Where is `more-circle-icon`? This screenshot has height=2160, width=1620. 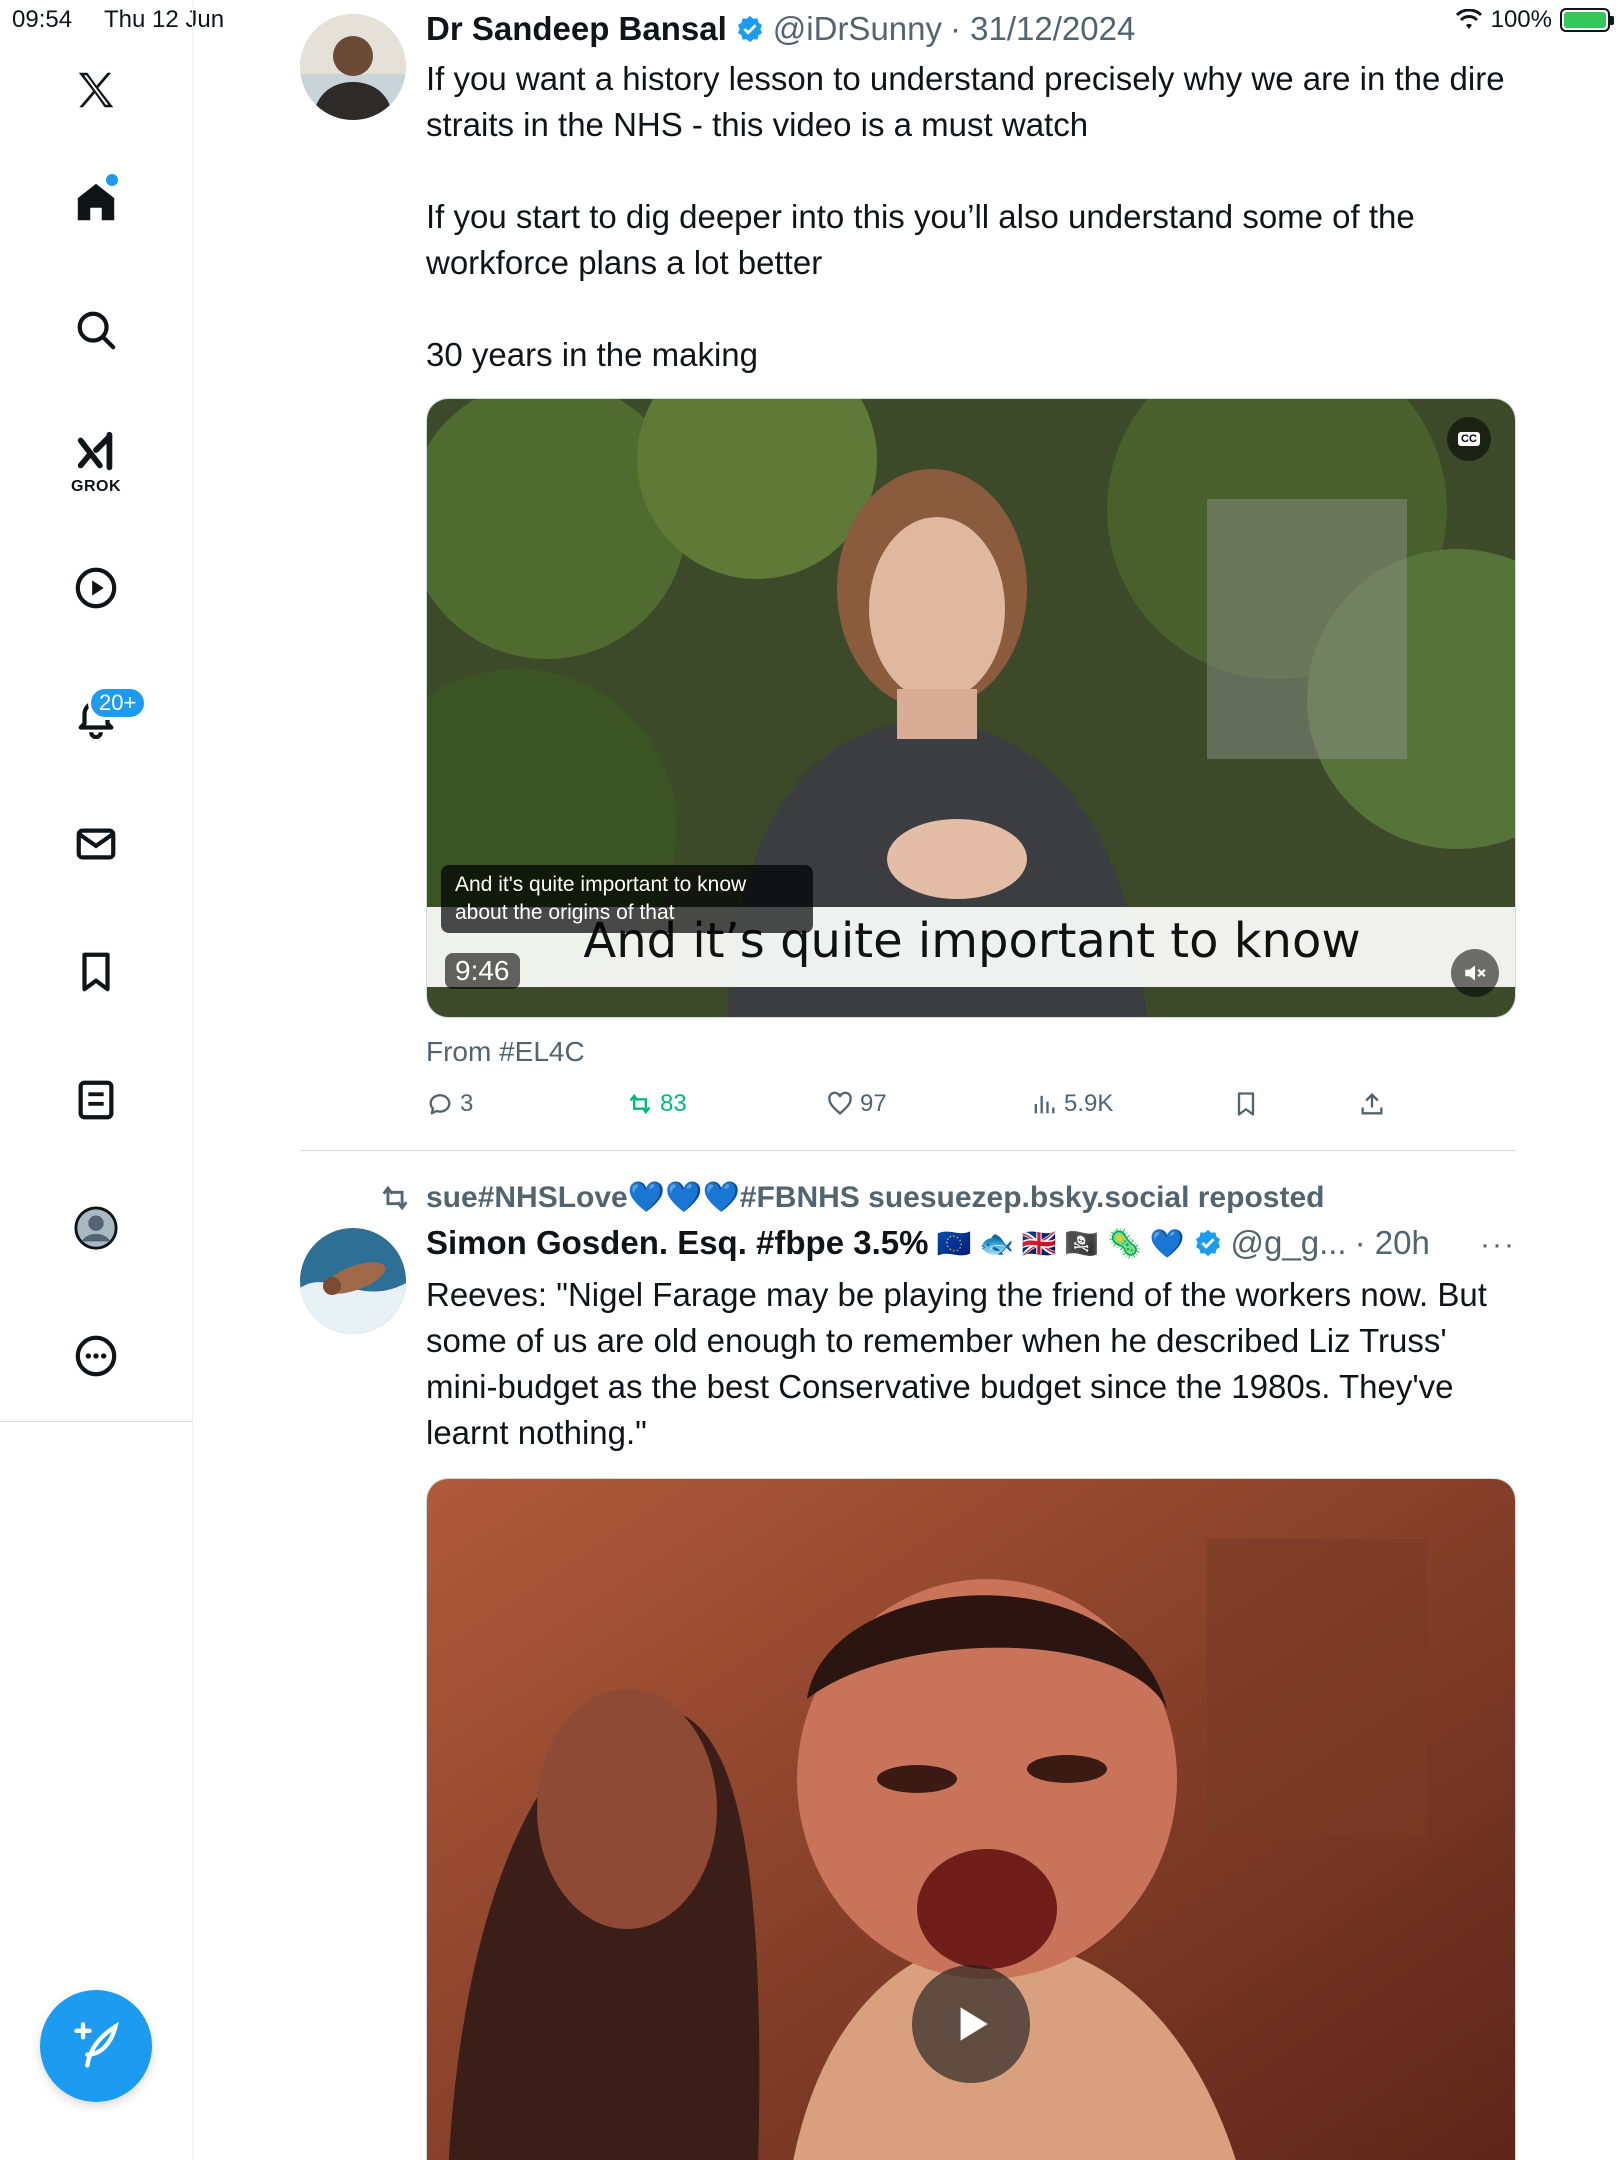
more-circle-icon is located at coordinates (96, 1356).